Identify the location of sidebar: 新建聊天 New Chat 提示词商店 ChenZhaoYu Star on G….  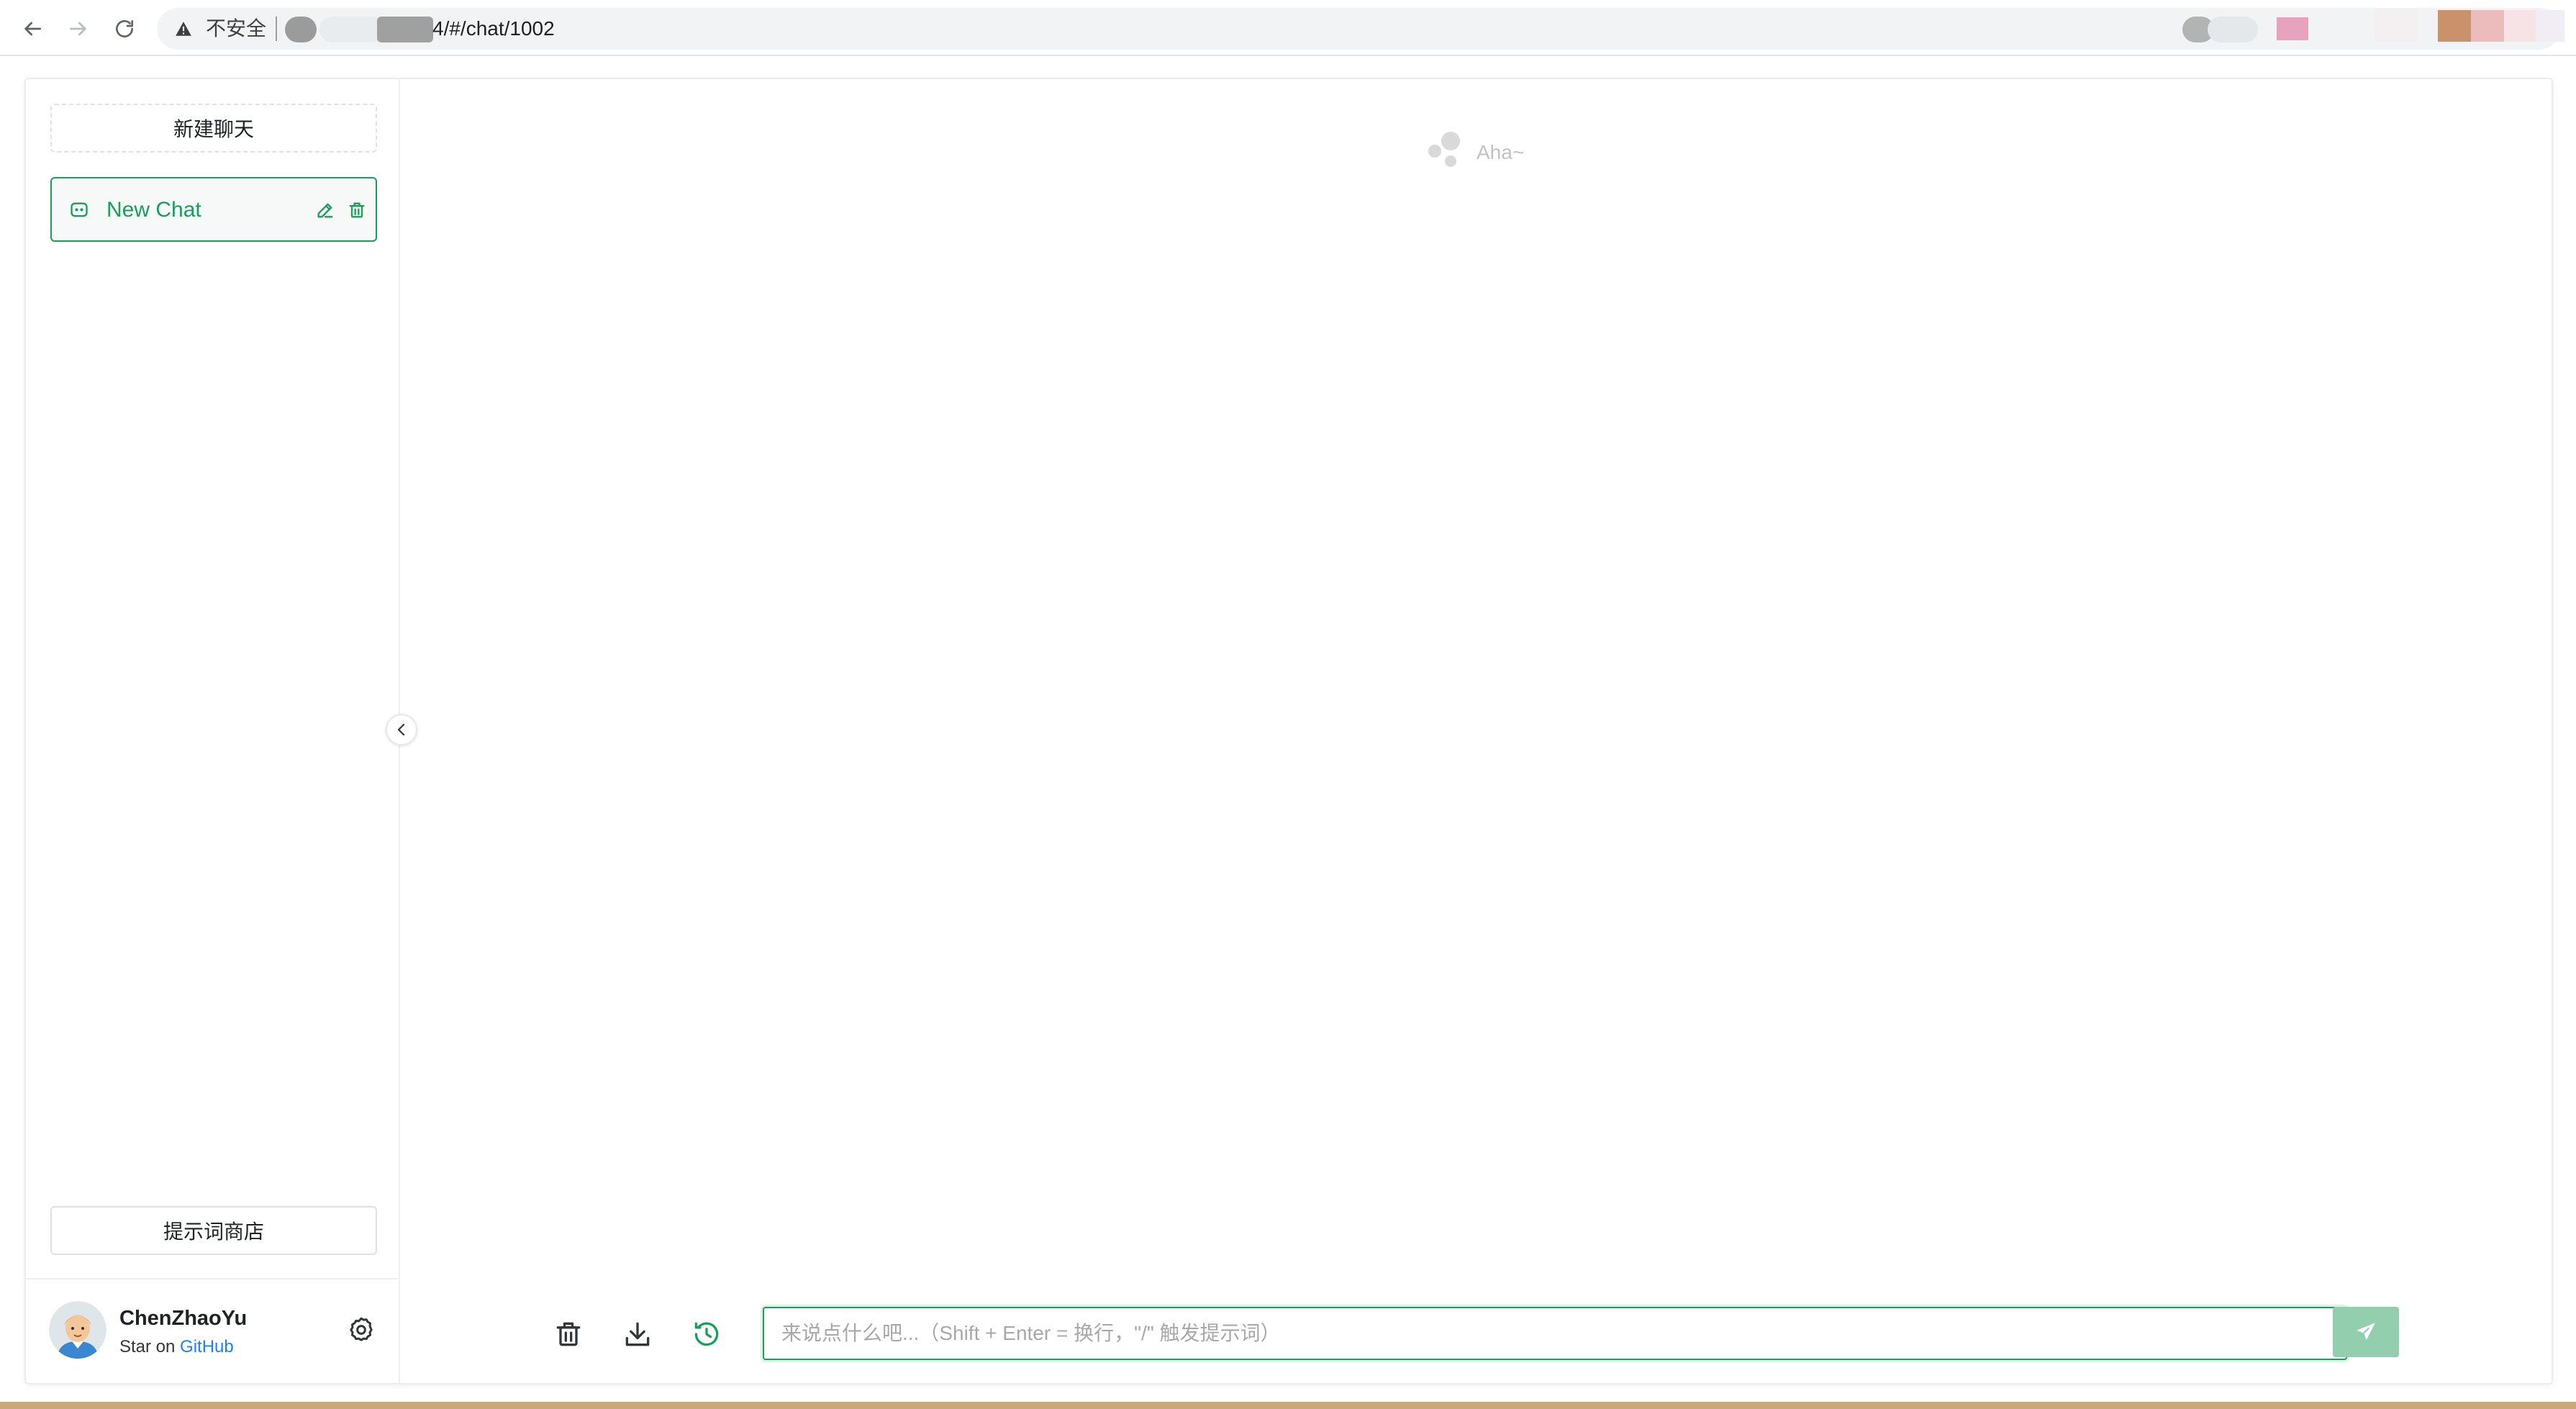
(213, 731).